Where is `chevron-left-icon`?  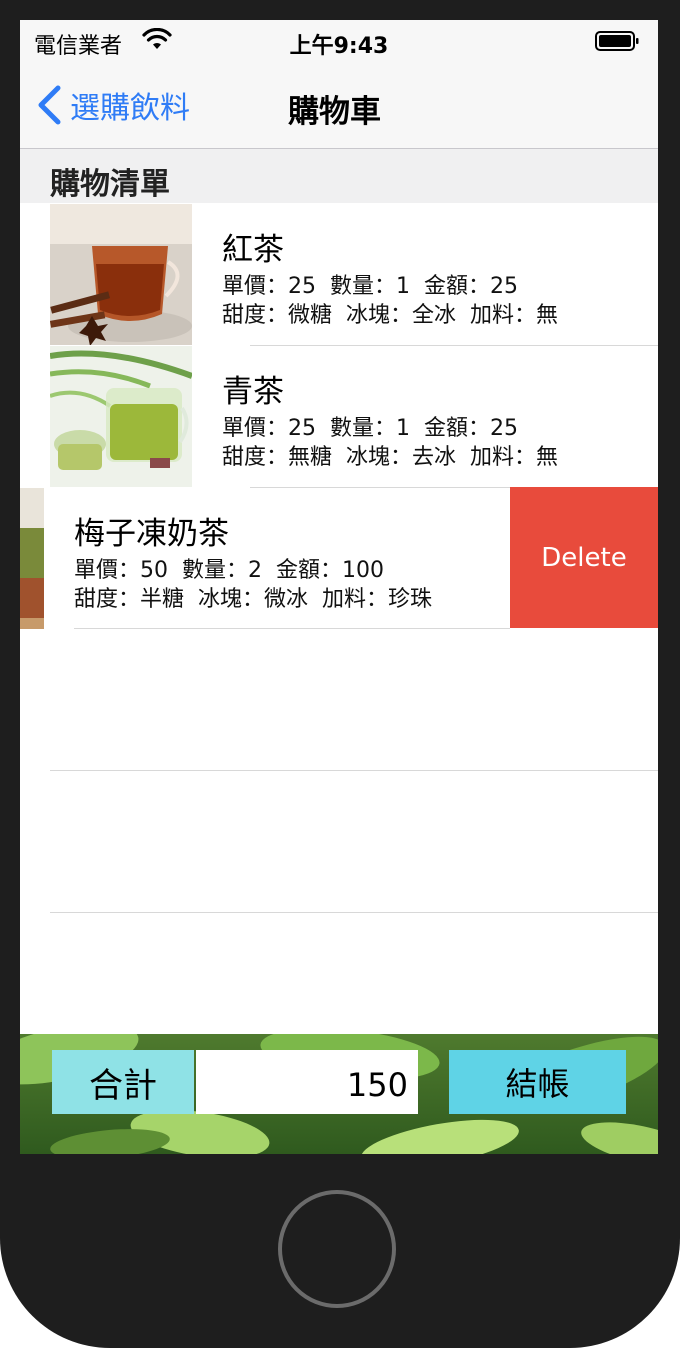
chevron-left-icon is located at coordinates (49, 105).